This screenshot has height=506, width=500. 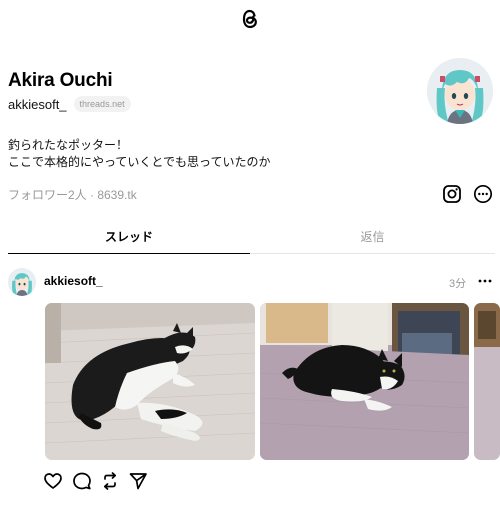 What do you see at coordinates (22, 282) in the screenshot?
I see `post-avatar` at bounding box center [22, 282].